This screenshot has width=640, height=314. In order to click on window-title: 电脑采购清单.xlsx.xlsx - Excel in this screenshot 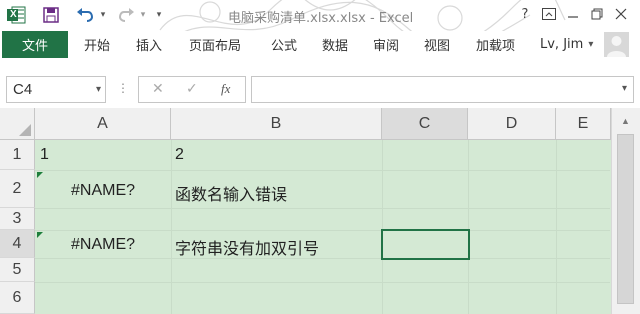, I will do `click(321, 18)`.